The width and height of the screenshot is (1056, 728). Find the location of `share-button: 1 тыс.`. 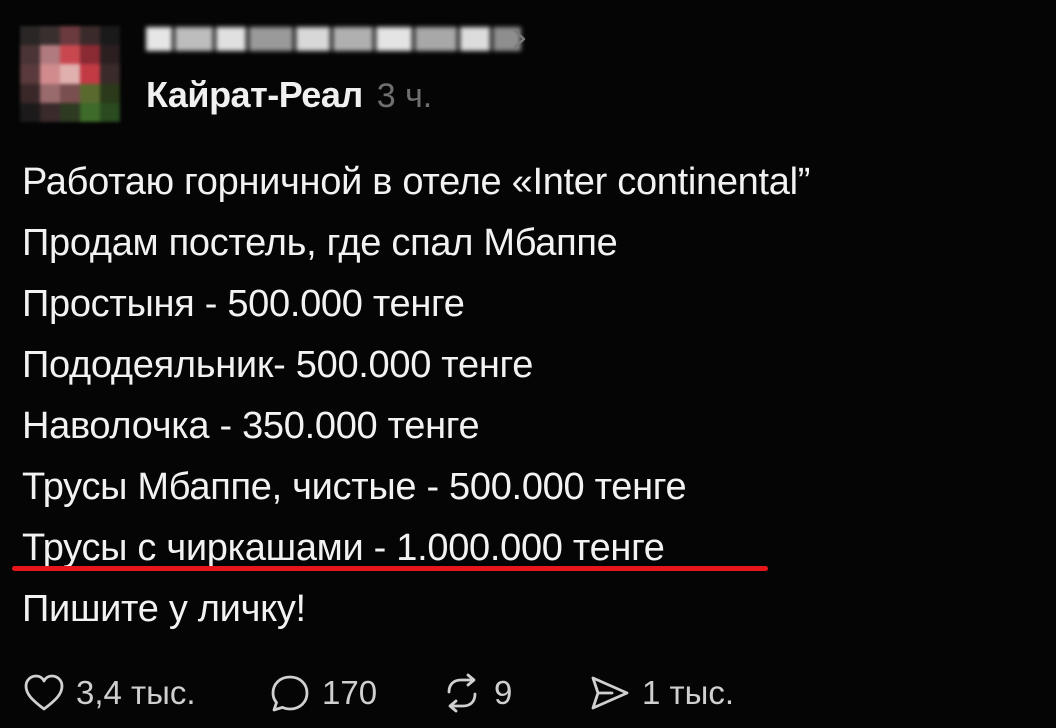

share-button: 1 тыс. is located at coordinates (661, 693).